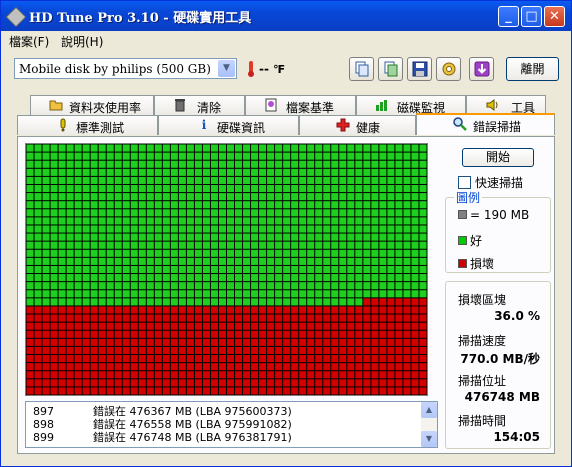 The width and height of the screenshot is (572, 467). What do you see at coordinates (506, 105) in the screenshot?
I see `tab-tools: 工具` at bounding box center [506, 105].